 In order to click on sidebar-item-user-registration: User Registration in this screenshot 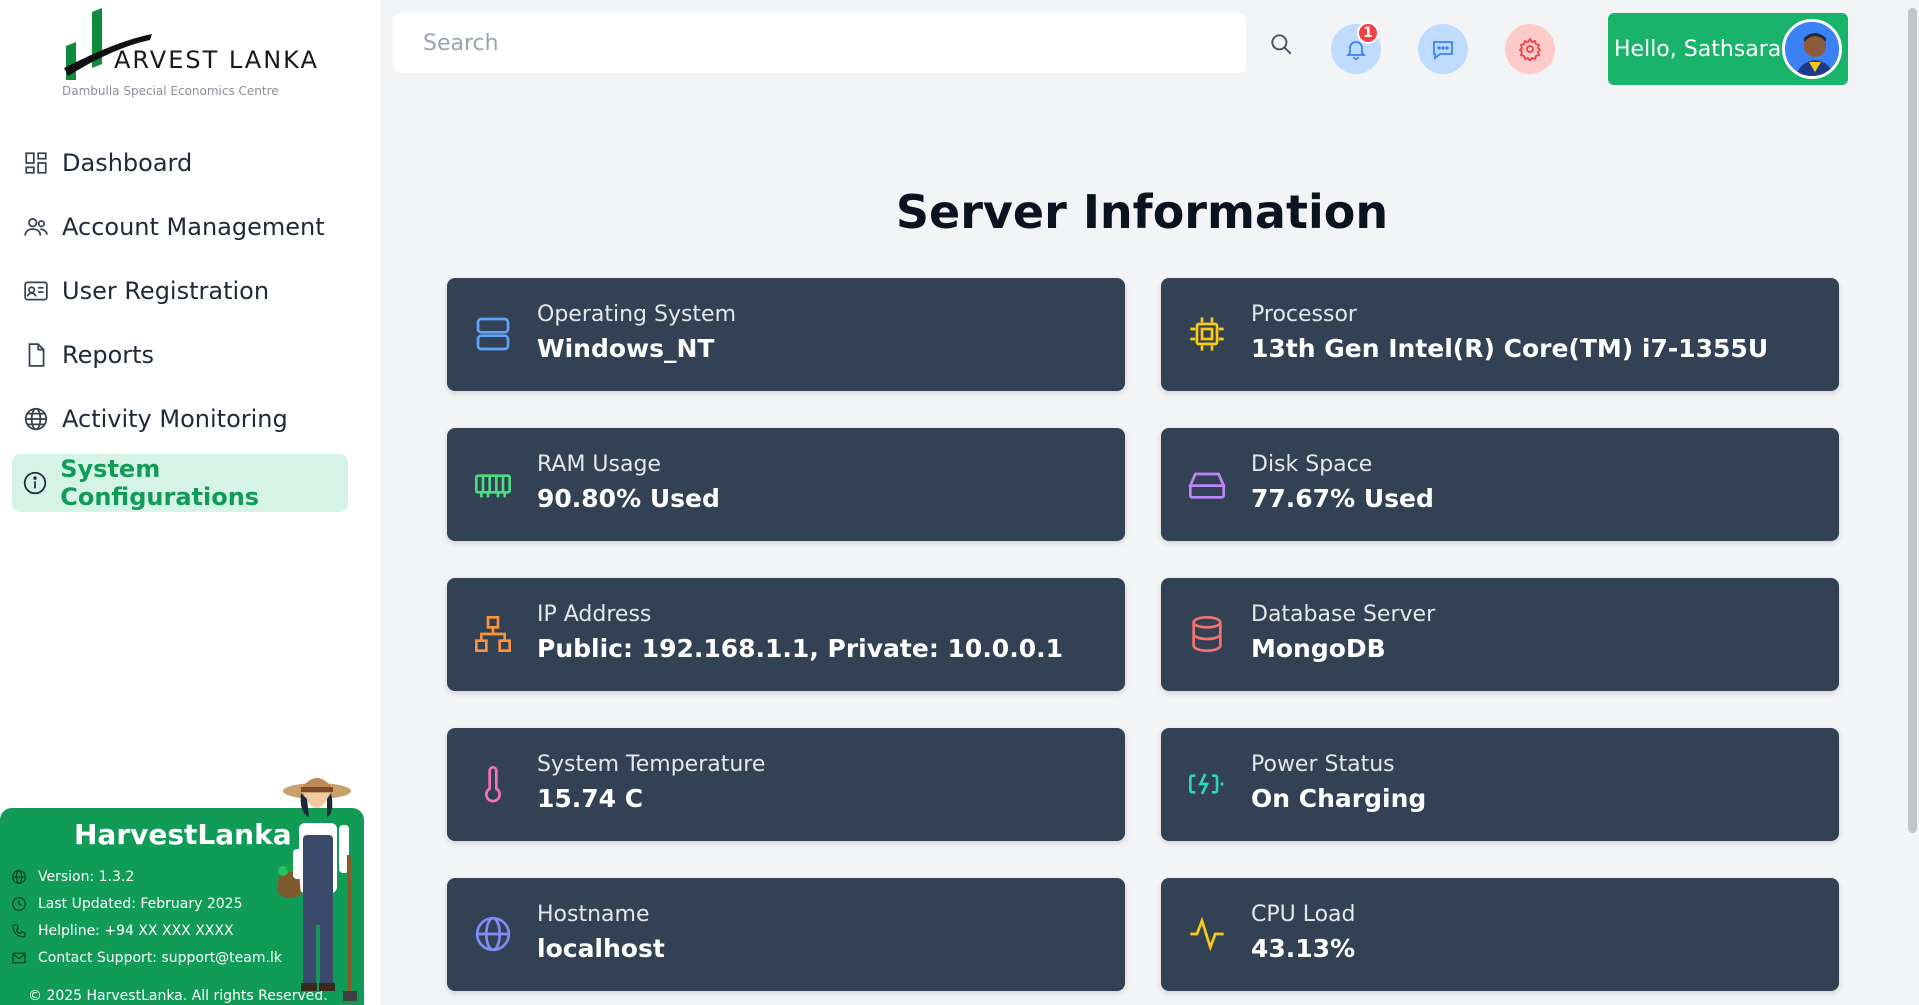, I will do `click(180, 291)`.